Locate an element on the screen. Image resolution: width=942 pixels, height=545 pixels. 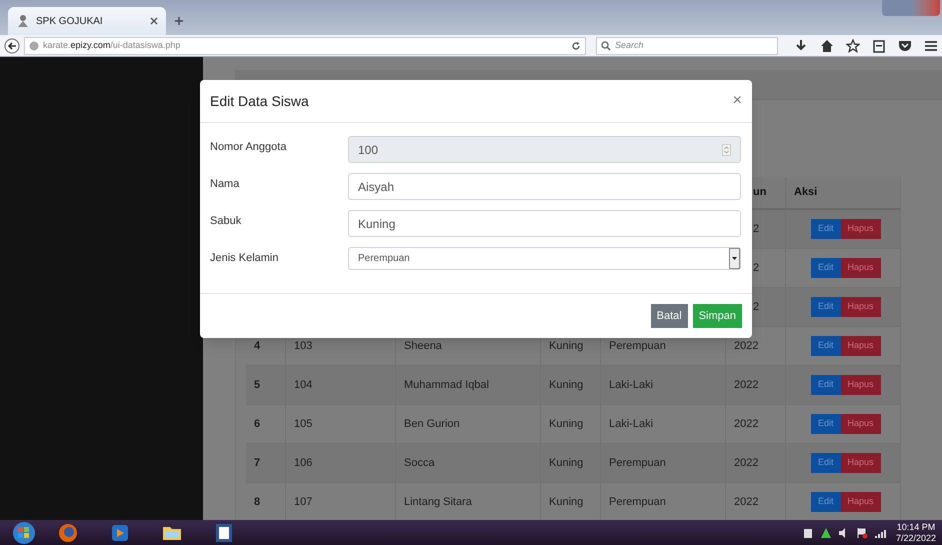
table-cell: Ben Gurion is located at coordinates (468, 424).